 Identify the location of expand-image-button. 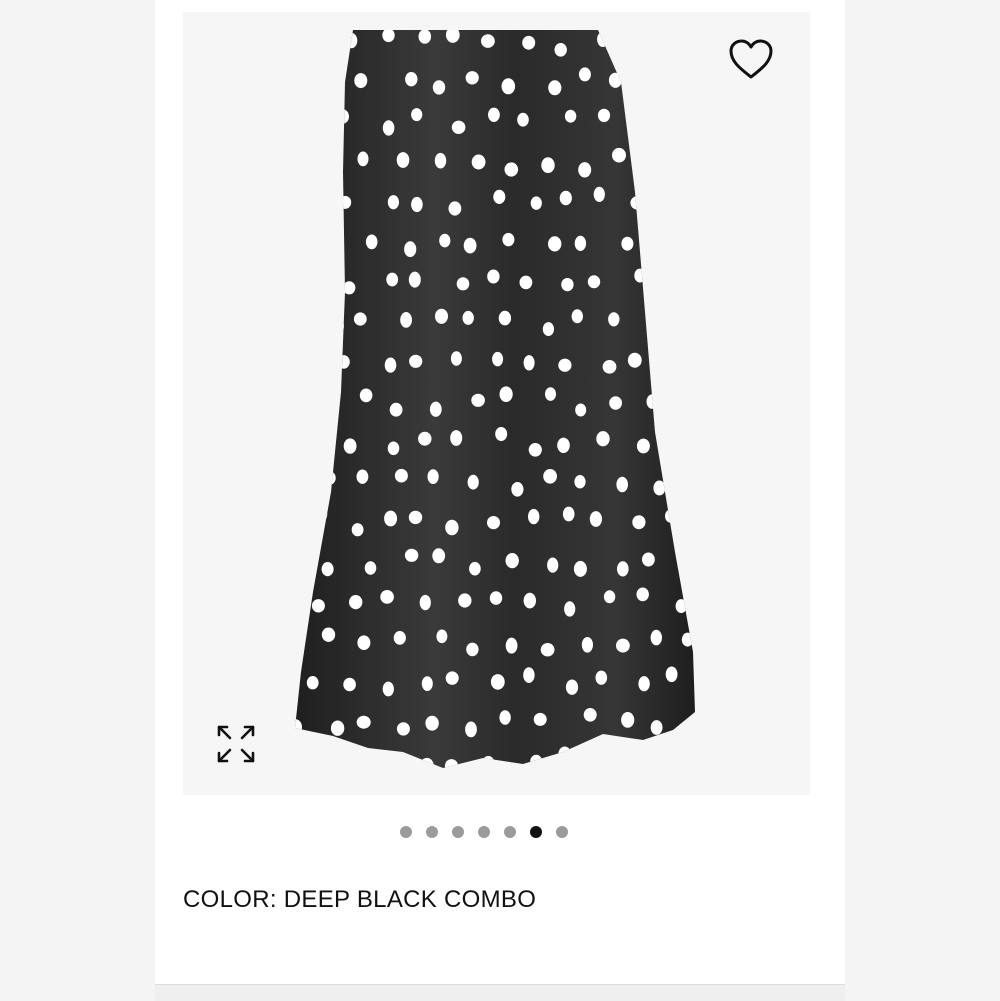
(236, 744).